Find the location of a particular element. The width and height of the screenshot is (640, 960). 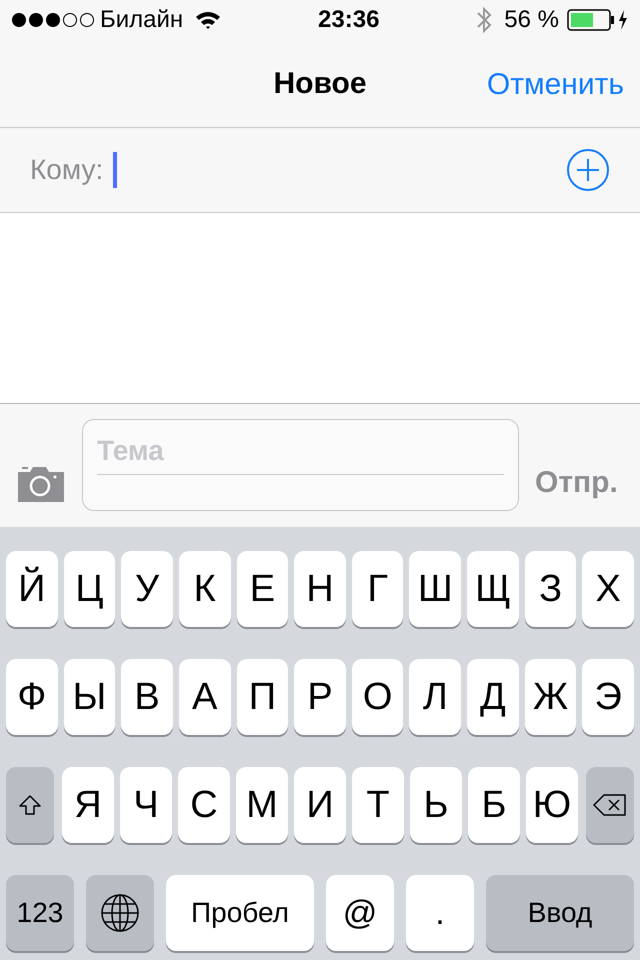

nav-title: Новое is located at coordinates (320, 84).